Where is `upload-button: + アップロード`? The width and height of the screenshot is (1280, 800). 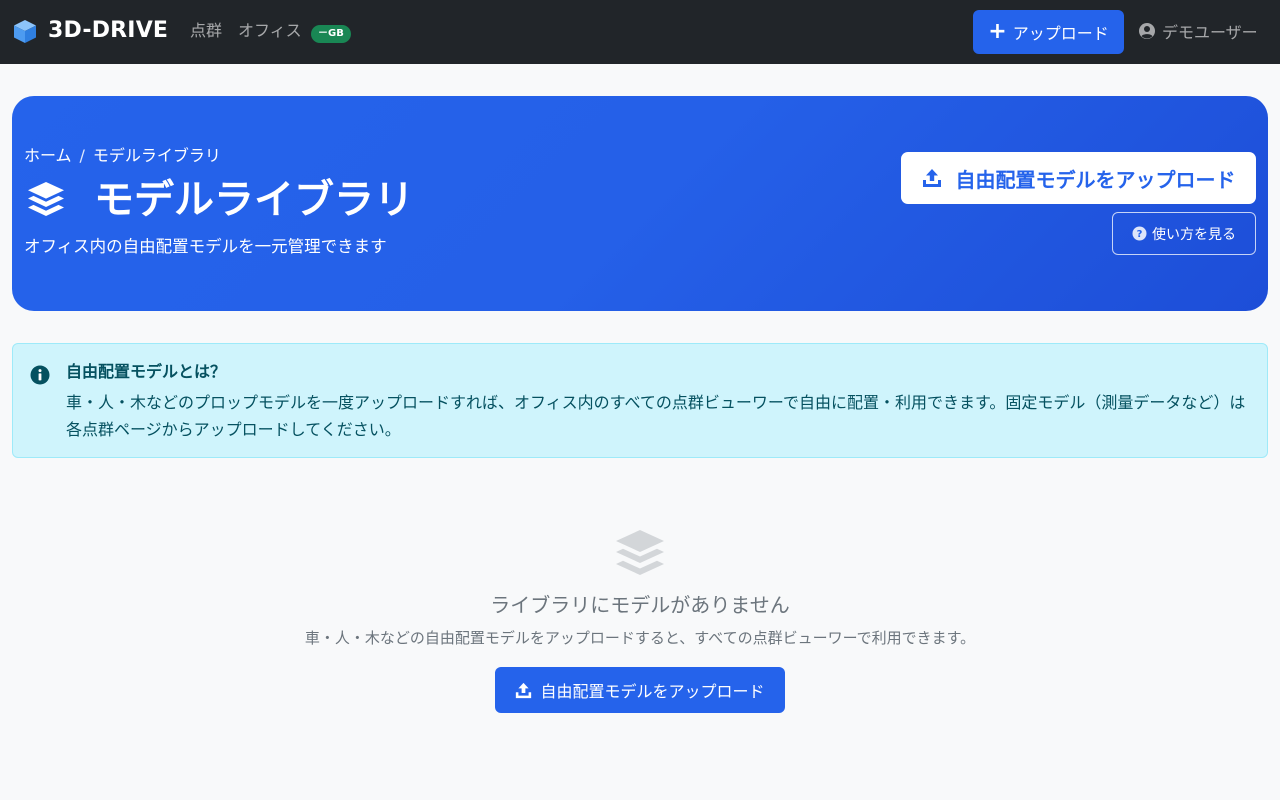 upload-button: + アップロード is located at coordinates (1048, 32).